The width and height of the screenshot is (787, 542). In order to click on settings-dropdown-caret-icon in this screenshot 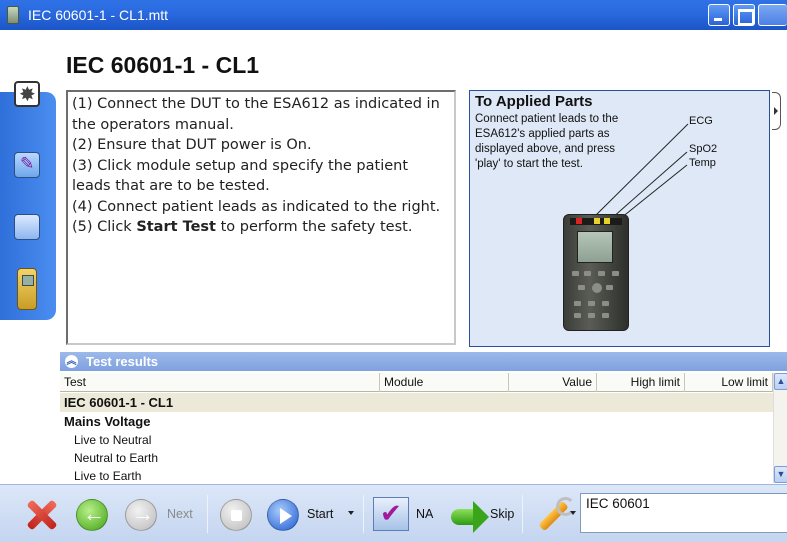, I will do `click(573, 513)`.